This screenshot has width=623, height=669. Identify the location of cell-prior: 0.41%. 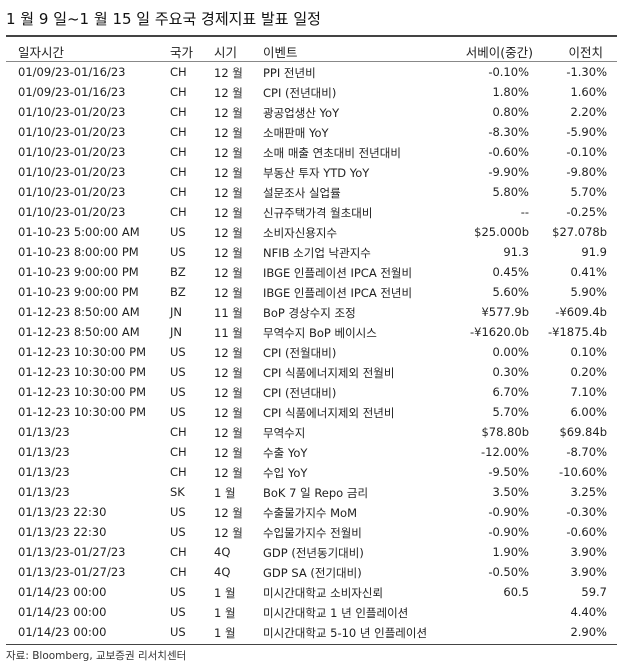
(588, 272).